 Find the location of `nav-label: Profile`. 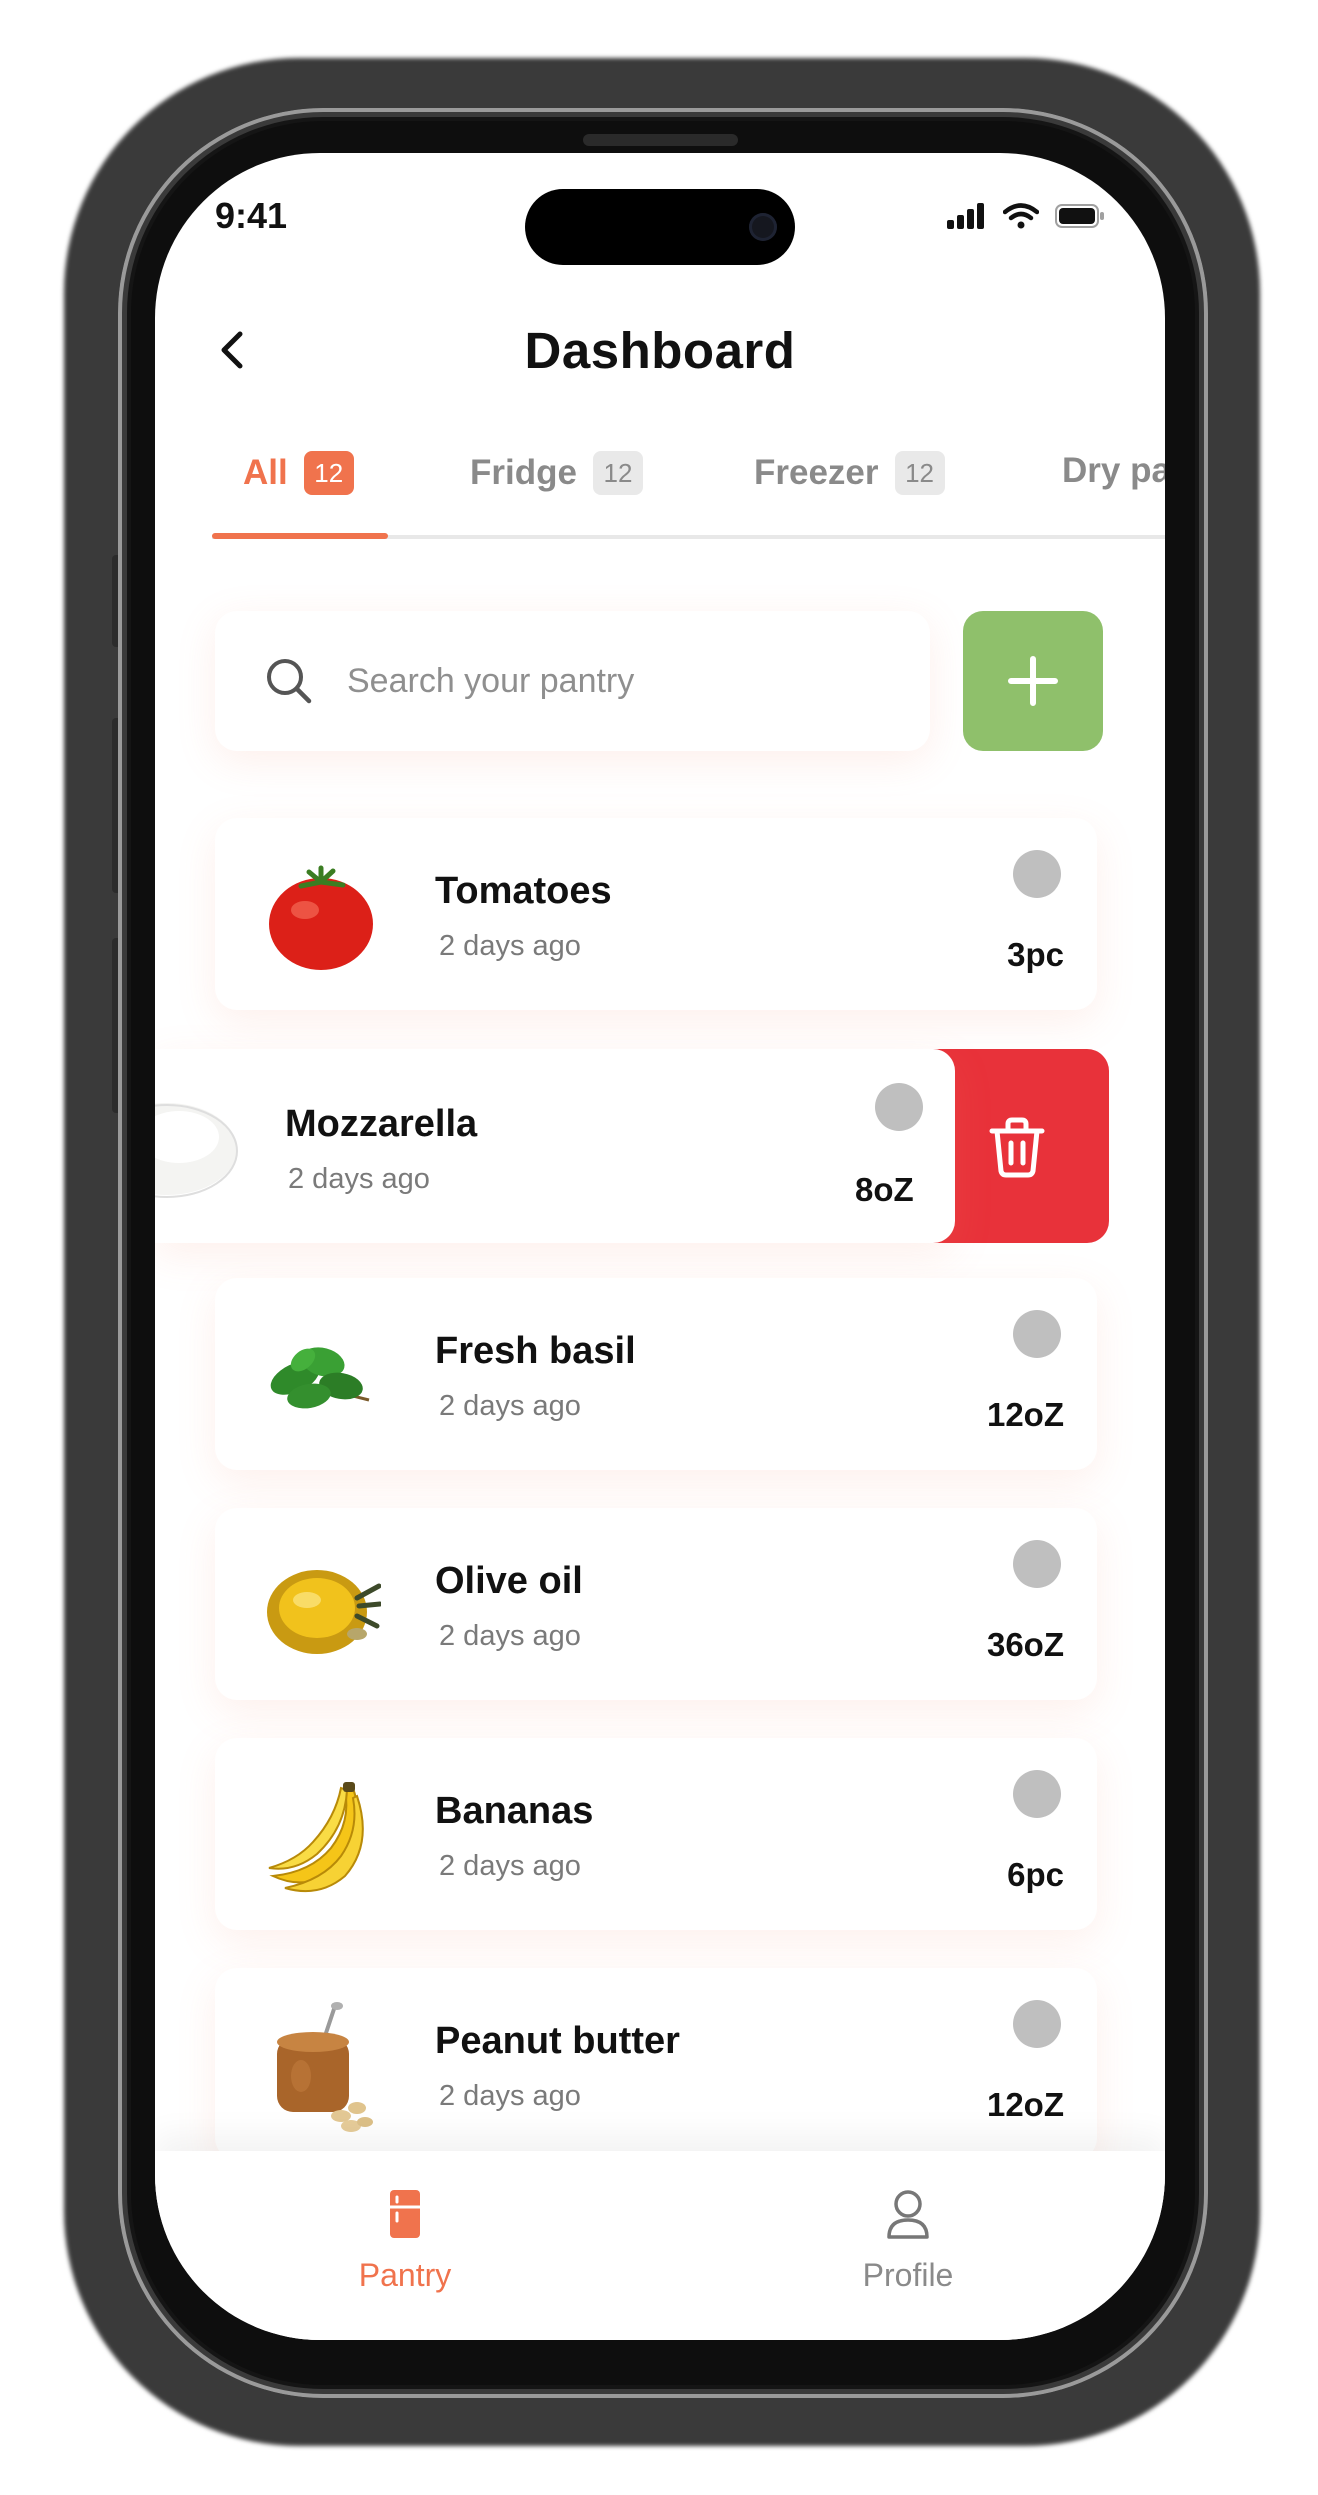

nav-label: Profile is located at coordinates (908, 2275).